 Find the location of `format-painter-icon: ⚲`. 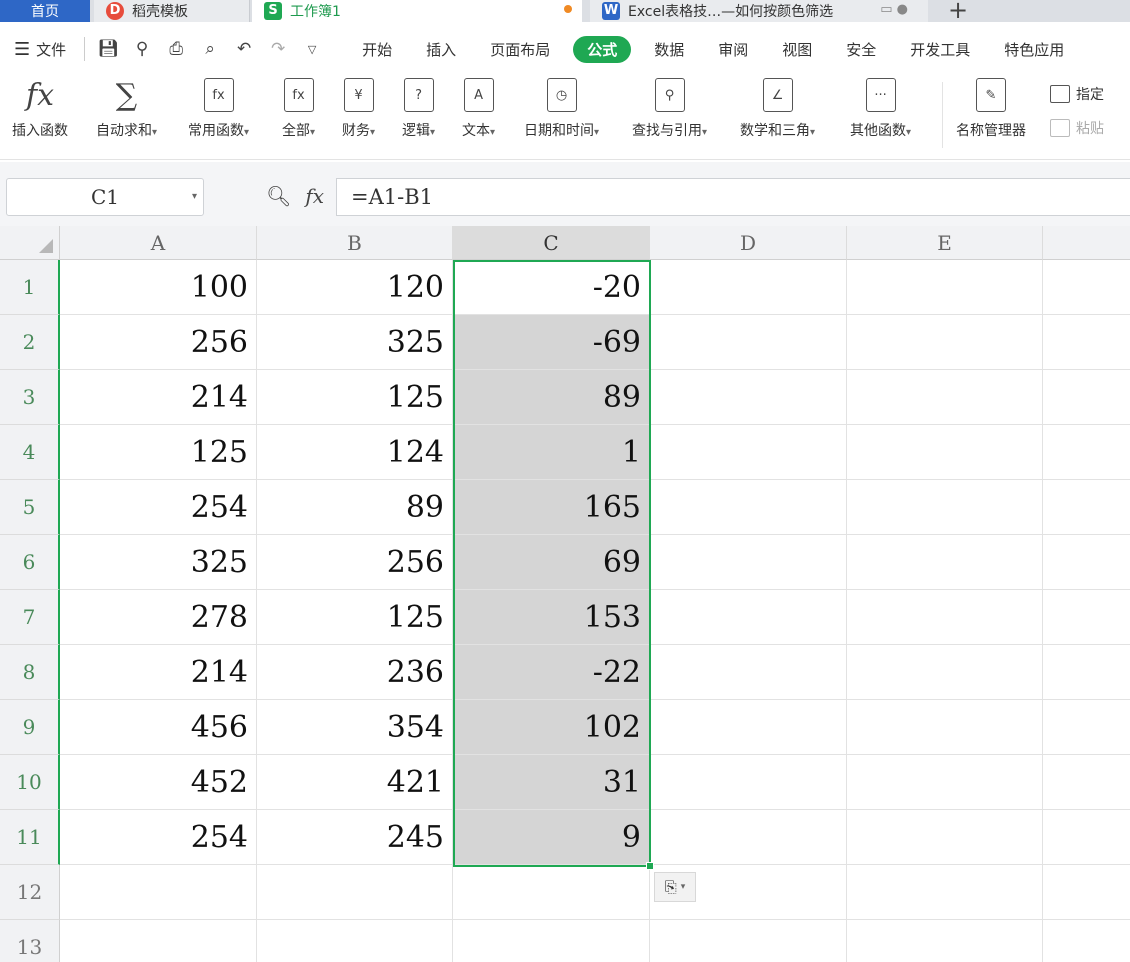

format-painter-icon: ⚲ is located at coordinates (142, 49).